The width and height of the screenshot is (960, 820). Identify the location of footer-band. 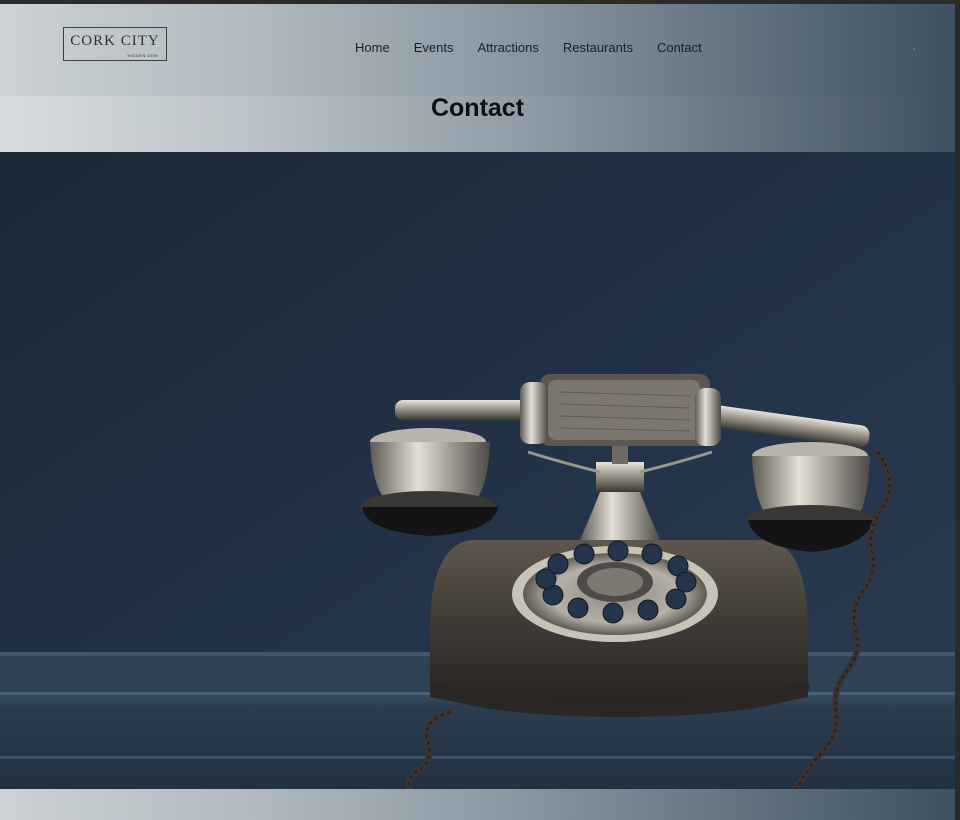
(477, 804).